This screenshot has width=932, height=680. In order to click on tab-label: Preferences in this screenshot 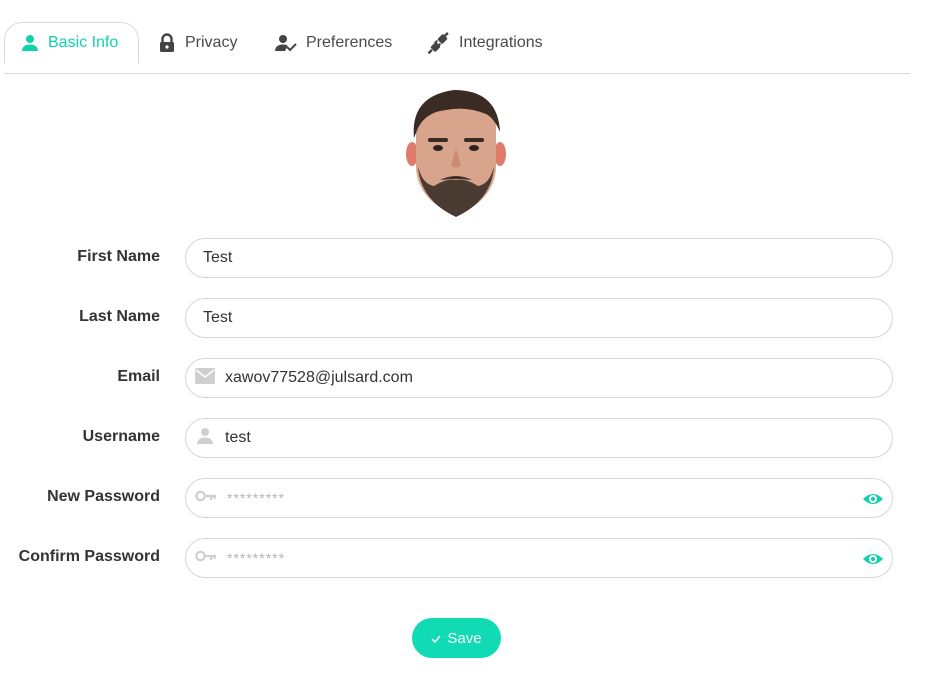, I will do `click(349, 42)`.